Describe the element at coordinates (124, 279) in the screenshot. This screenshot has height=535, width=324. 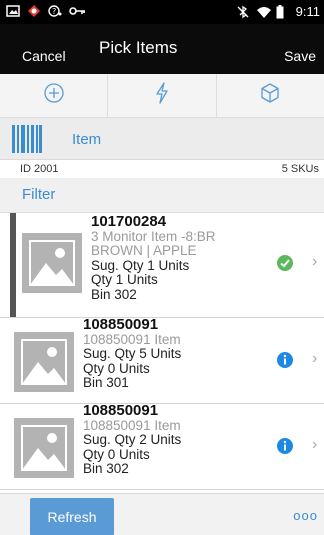
I see `picked-qty: Qty 1 Units` at that location.